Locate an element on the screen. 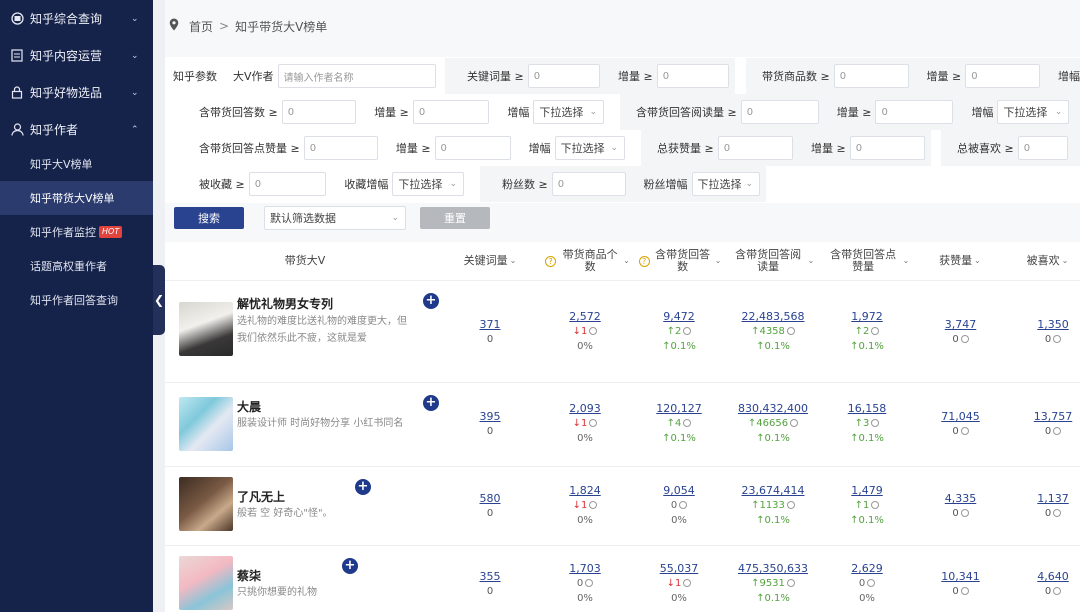 The image size is (1080, 612). preset-filter-select: 默认筛选数据 ⌄ is located at coordinates (335, 218).